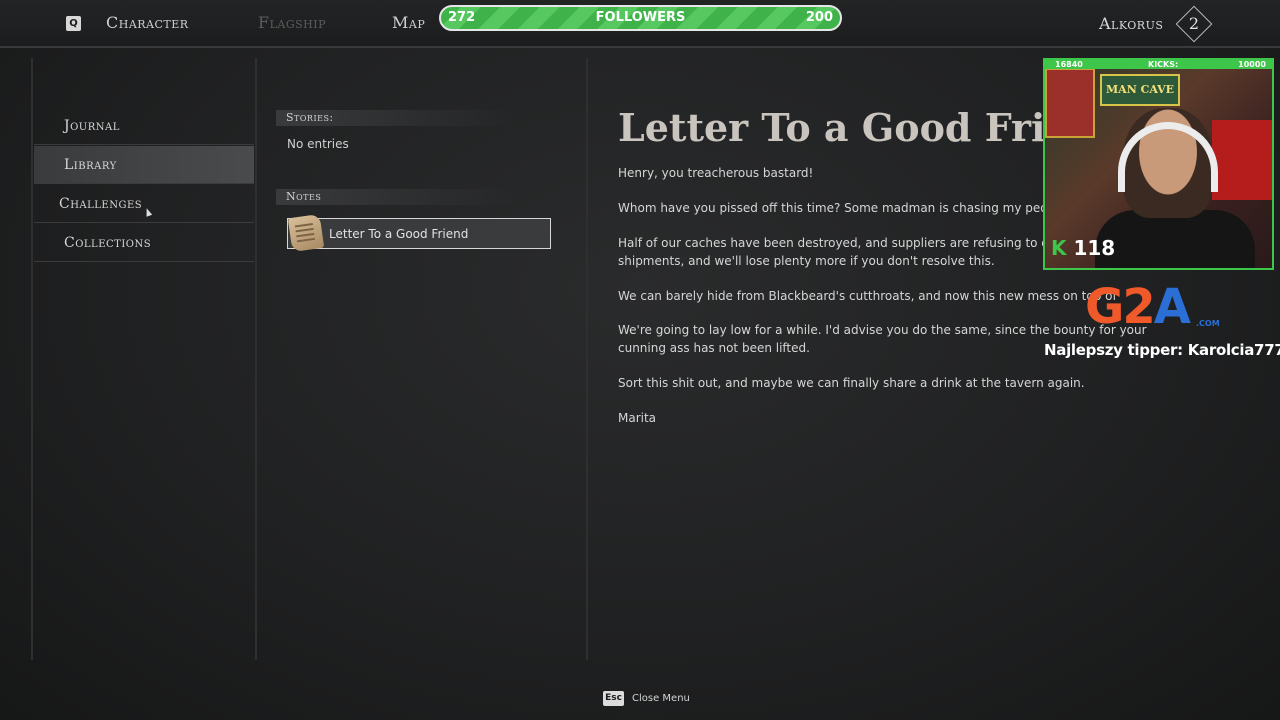 Image resolution: width=1280 pixels, height=720 pixels. I want to click on sponsor-overlay: G2A .COM Najlepszy tipper: Karolcia777, so click(1161, 320).